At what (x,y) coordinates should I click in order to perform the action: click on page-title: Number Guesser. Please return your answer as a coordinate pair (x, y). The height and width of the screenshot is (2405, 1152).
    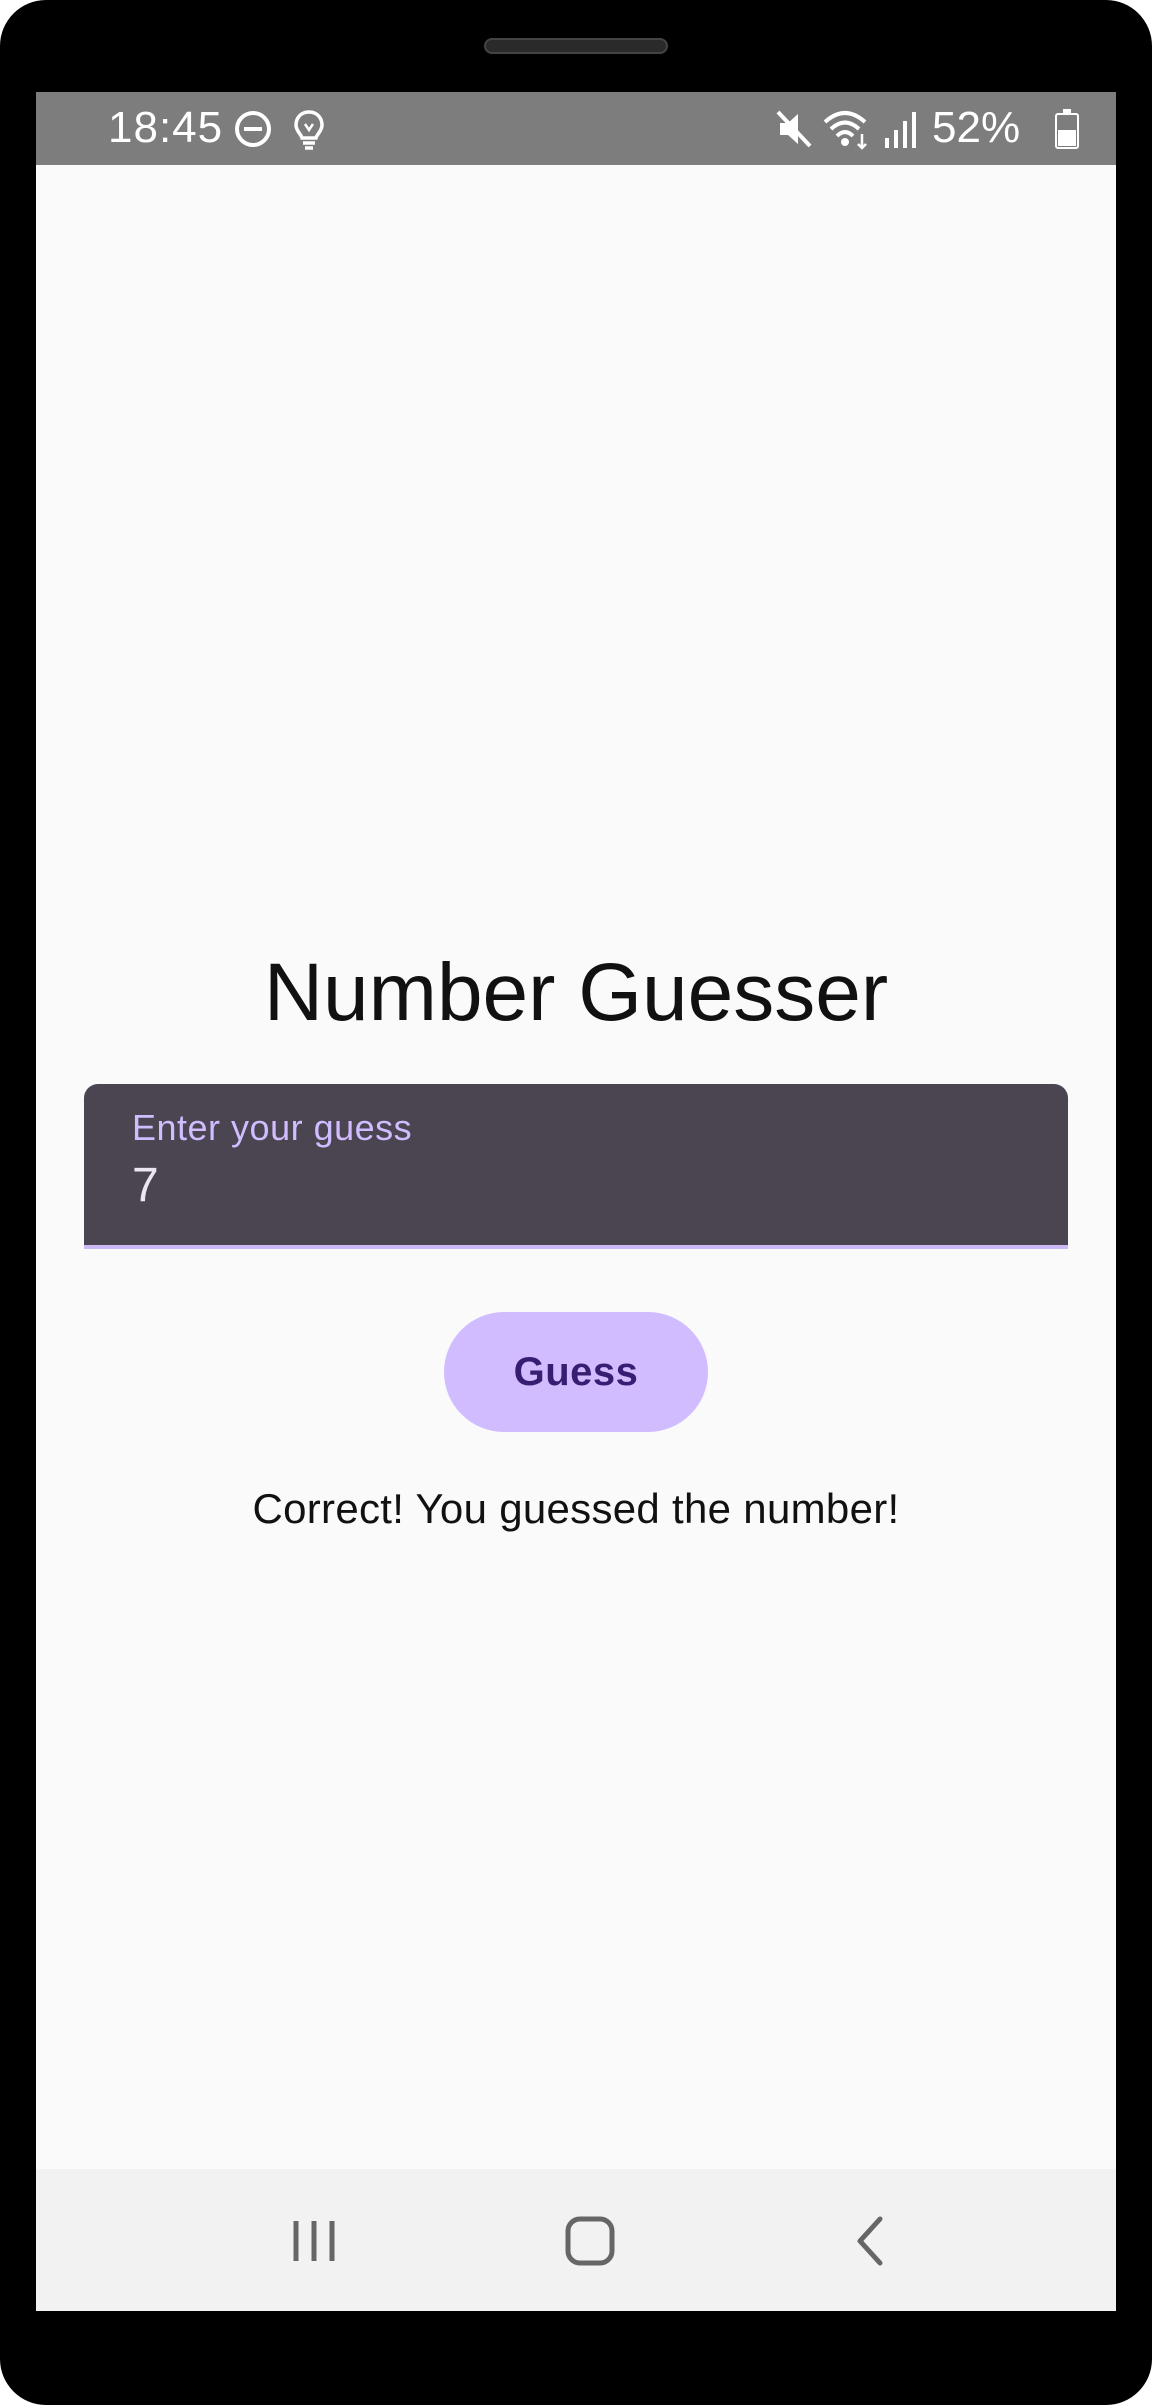
    Looking at the image, I should click on (576, 992).